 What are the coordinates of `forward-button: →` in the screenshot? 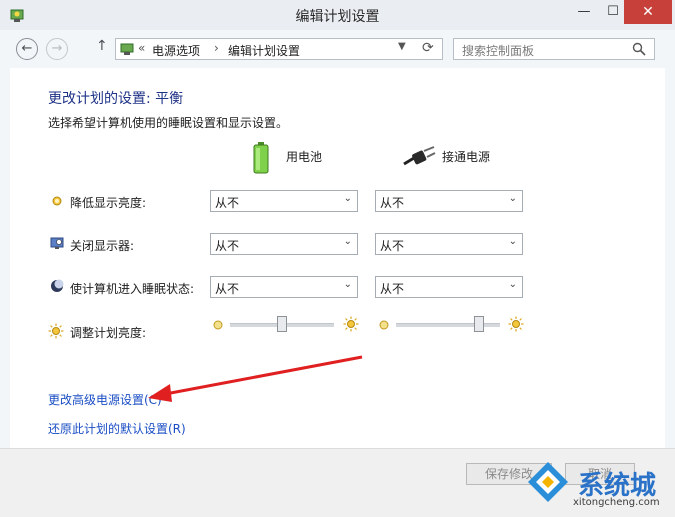 It's located at (57, 49).